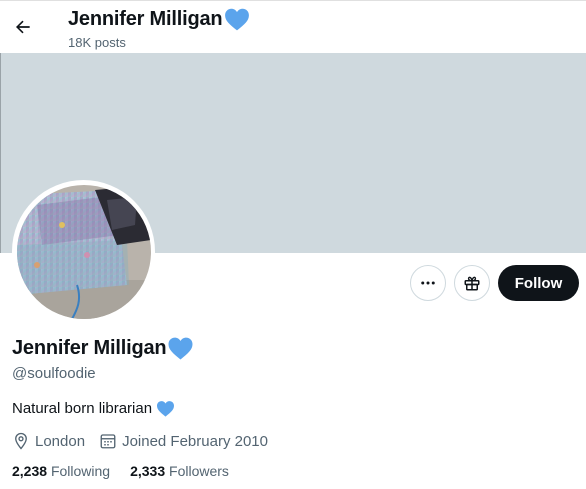 The width and height of the screenshot is (586, 489). I want to click on profile-bio: Natural born librarian, so click(93, 408).